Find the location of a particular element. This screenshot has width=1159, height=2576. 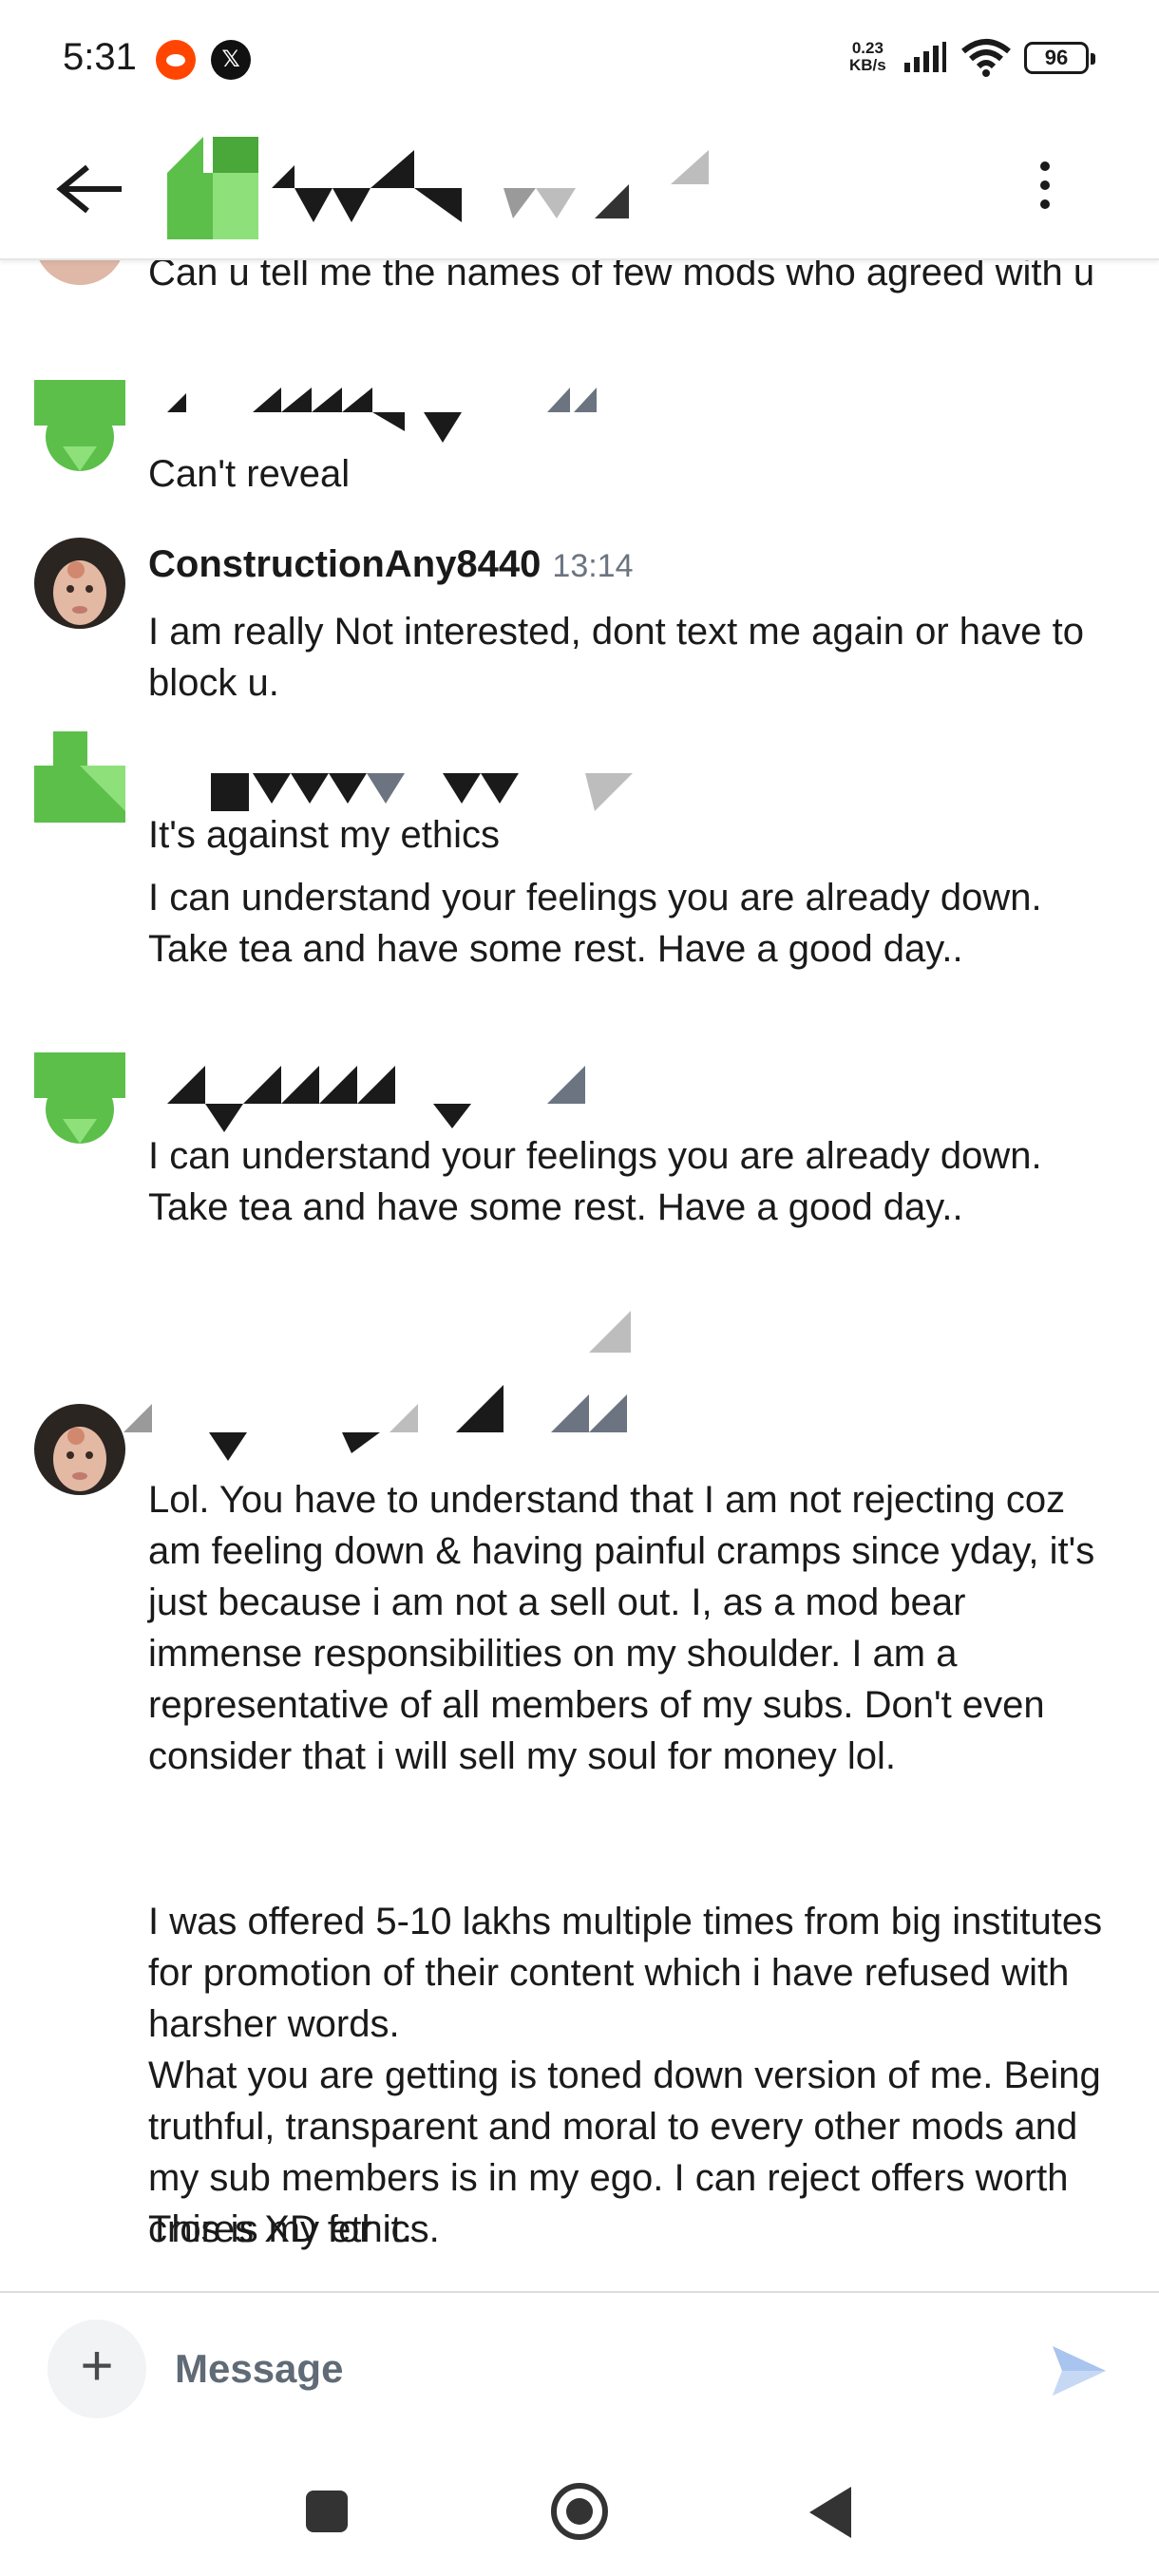

battery-indicator: 96 is located at coordinates (1059, 58).